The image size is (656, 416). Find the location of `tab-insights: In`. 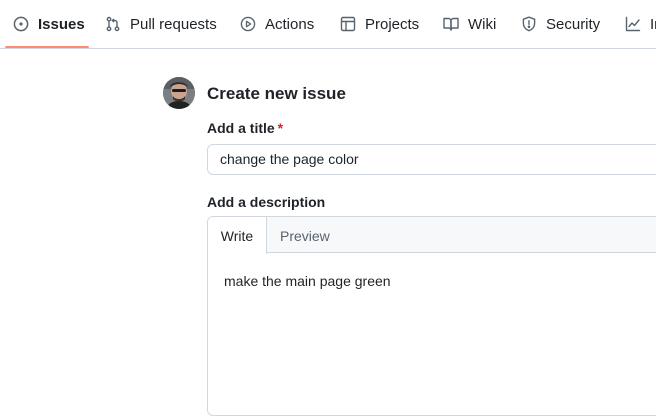

tab-insights: In is located at coordinates (640, 24).